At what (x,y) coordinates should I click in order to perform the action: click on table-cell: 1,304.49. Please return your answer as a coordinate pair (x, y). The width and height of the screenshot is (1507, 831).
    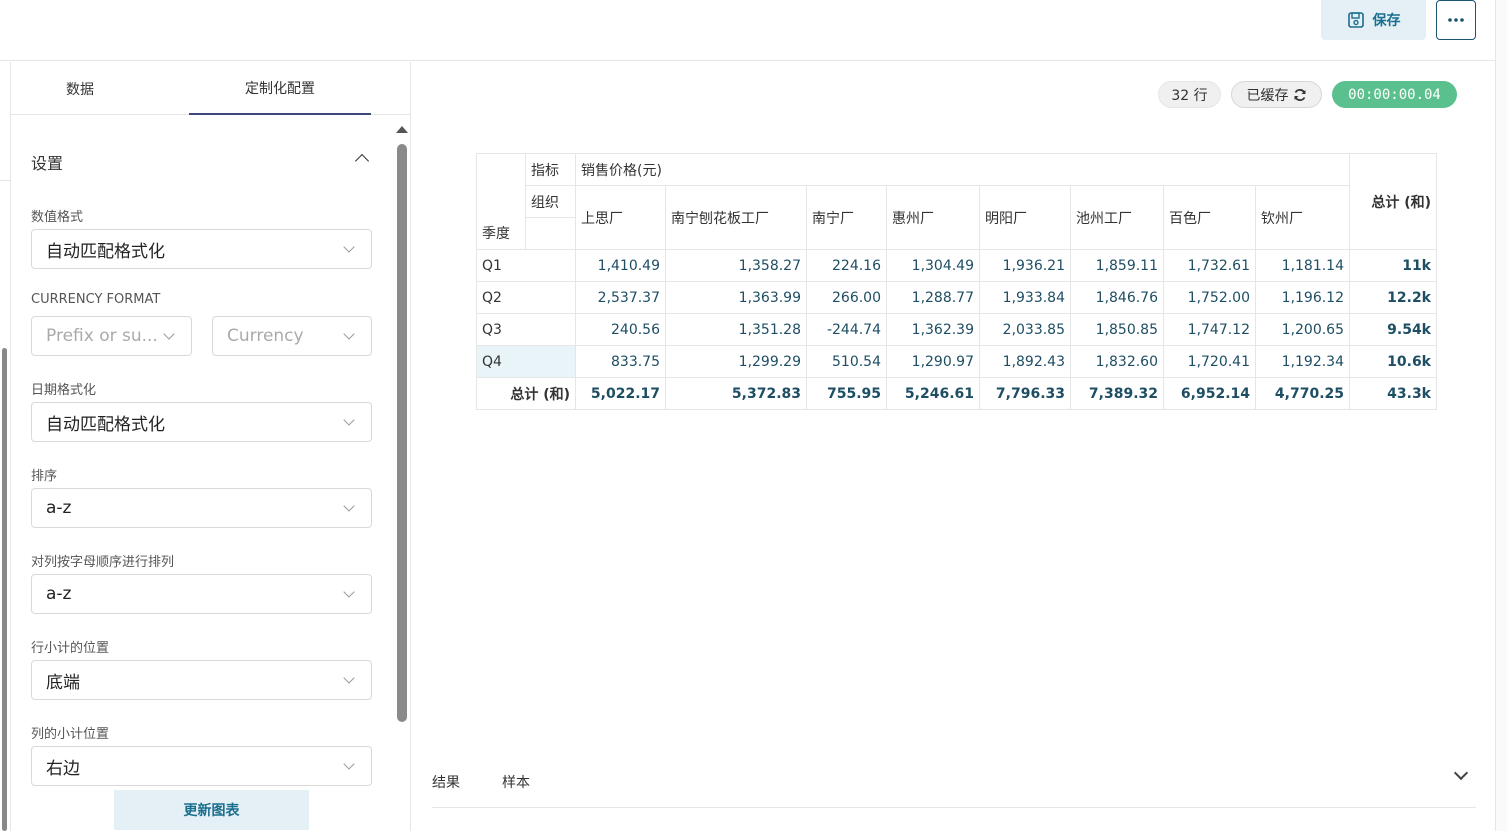
    Looking at the image, I should click on (933, 265).